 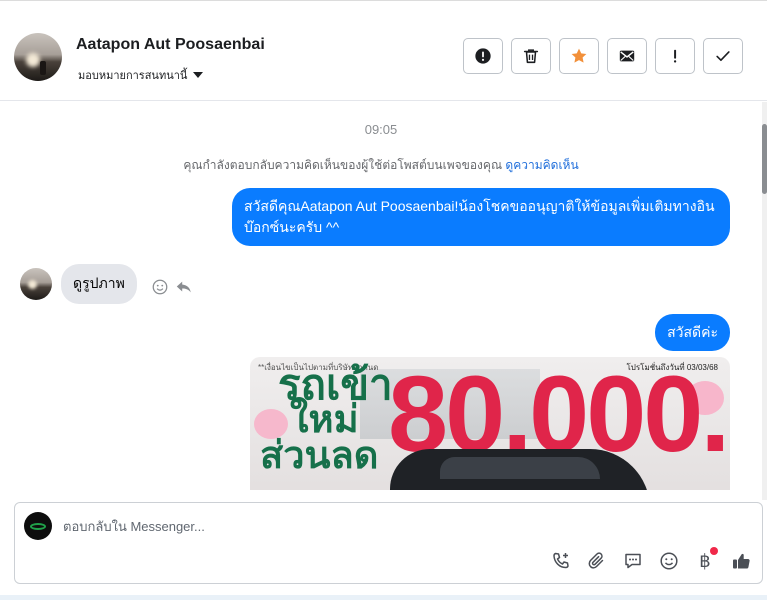 I want to click on message-hover-actions, so click(x=172, y=287).